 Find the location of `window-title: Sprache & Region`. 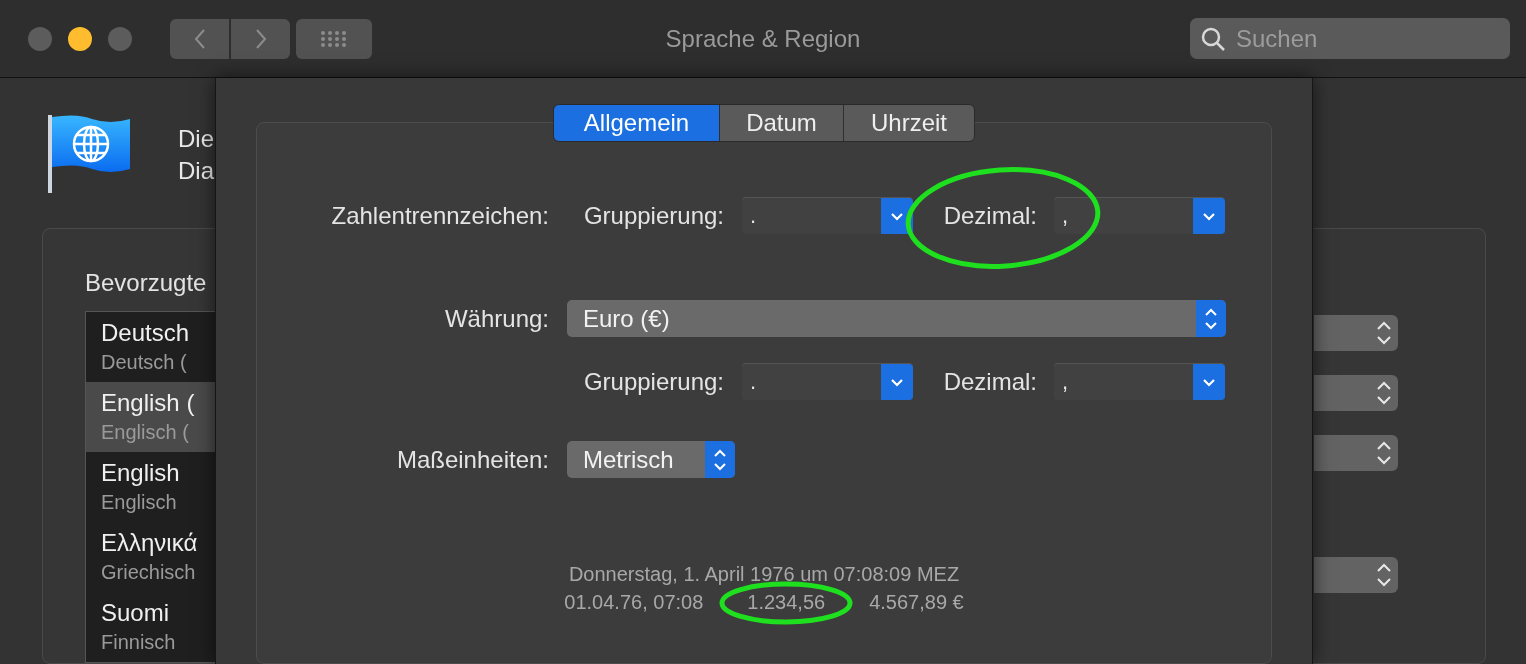

window-title: Sprache & Region is located at coordinates (763, 39).